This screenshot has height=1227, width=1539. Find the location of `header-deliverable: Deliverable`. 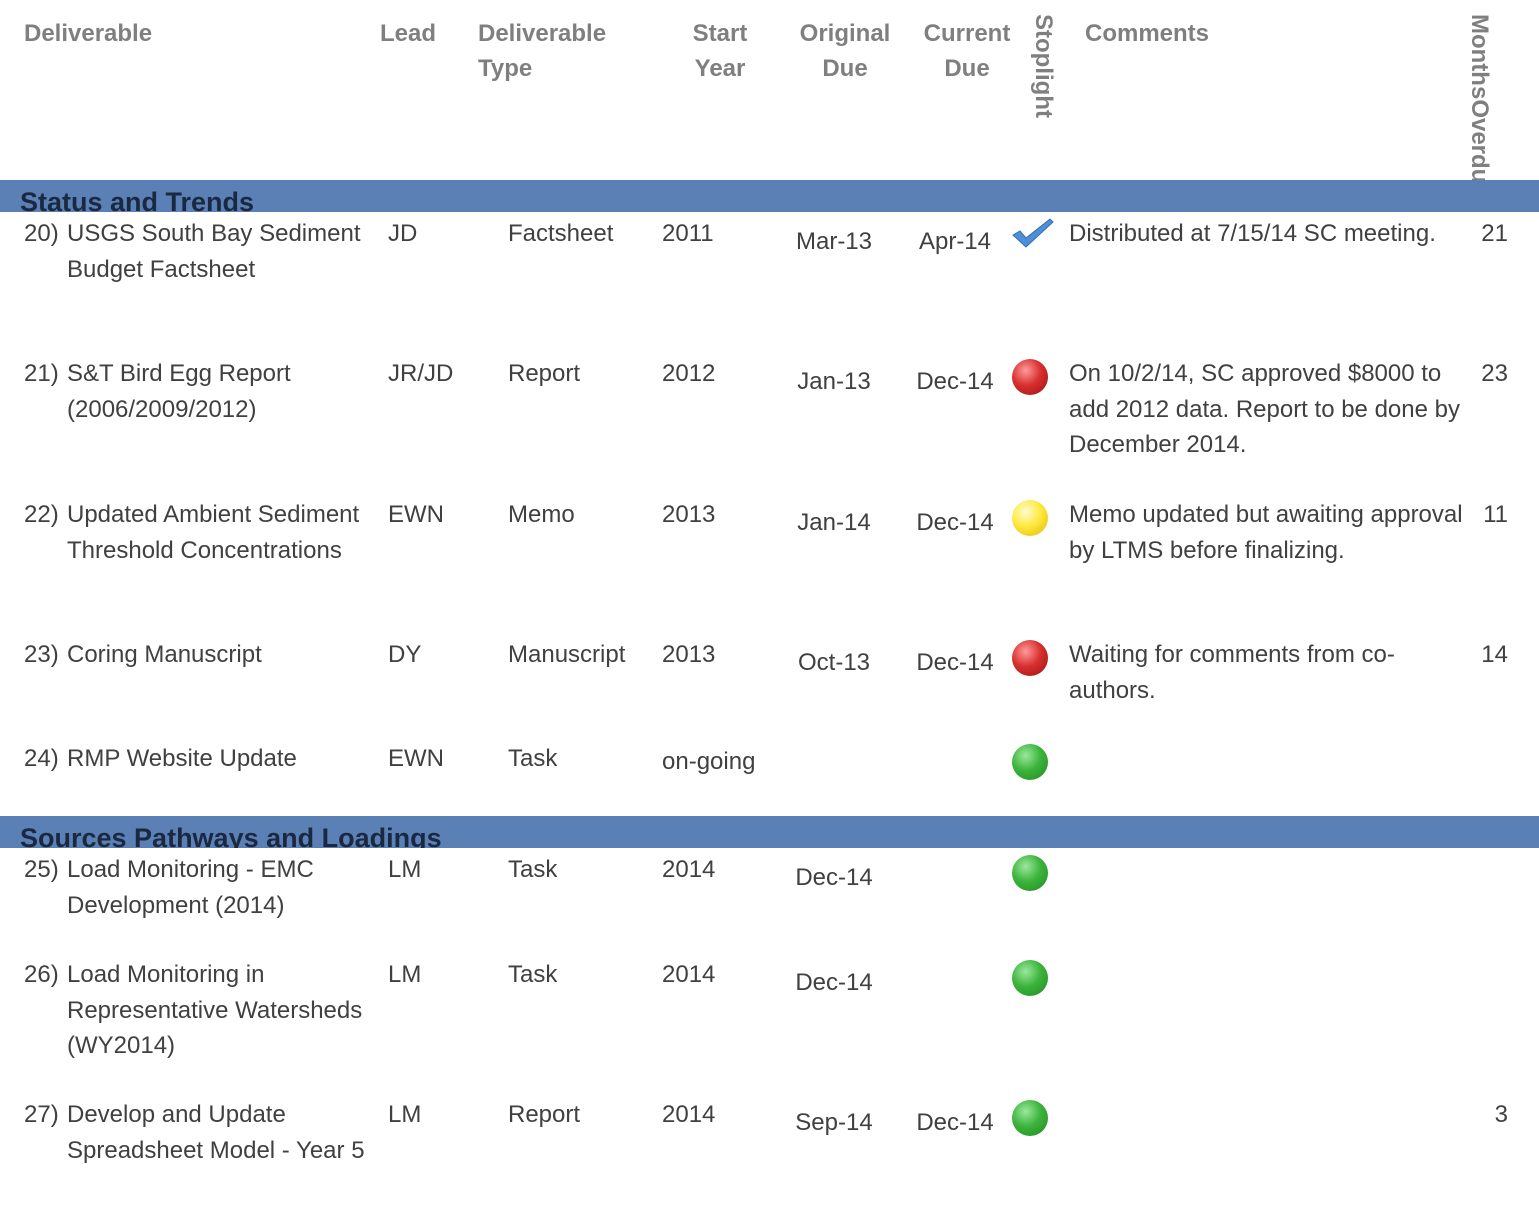

header-deliverable: Deliverable is located at coordinates (88, 33).